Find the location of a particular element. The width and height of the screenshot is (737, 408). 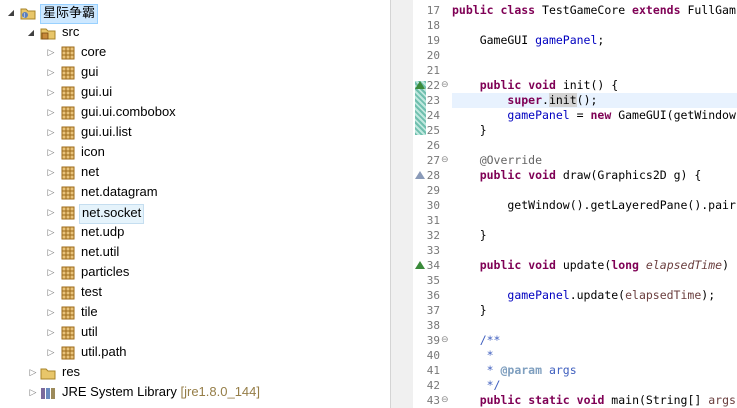

tree-item-package: ▷ net.datagram is located at coordinates (195, 193).